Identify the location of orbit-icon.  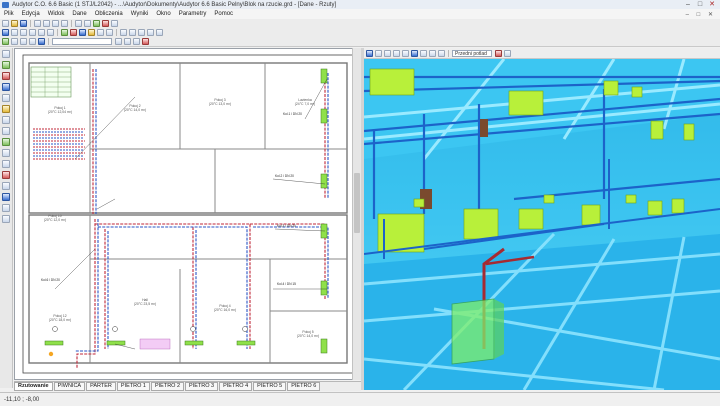
(378, 53).